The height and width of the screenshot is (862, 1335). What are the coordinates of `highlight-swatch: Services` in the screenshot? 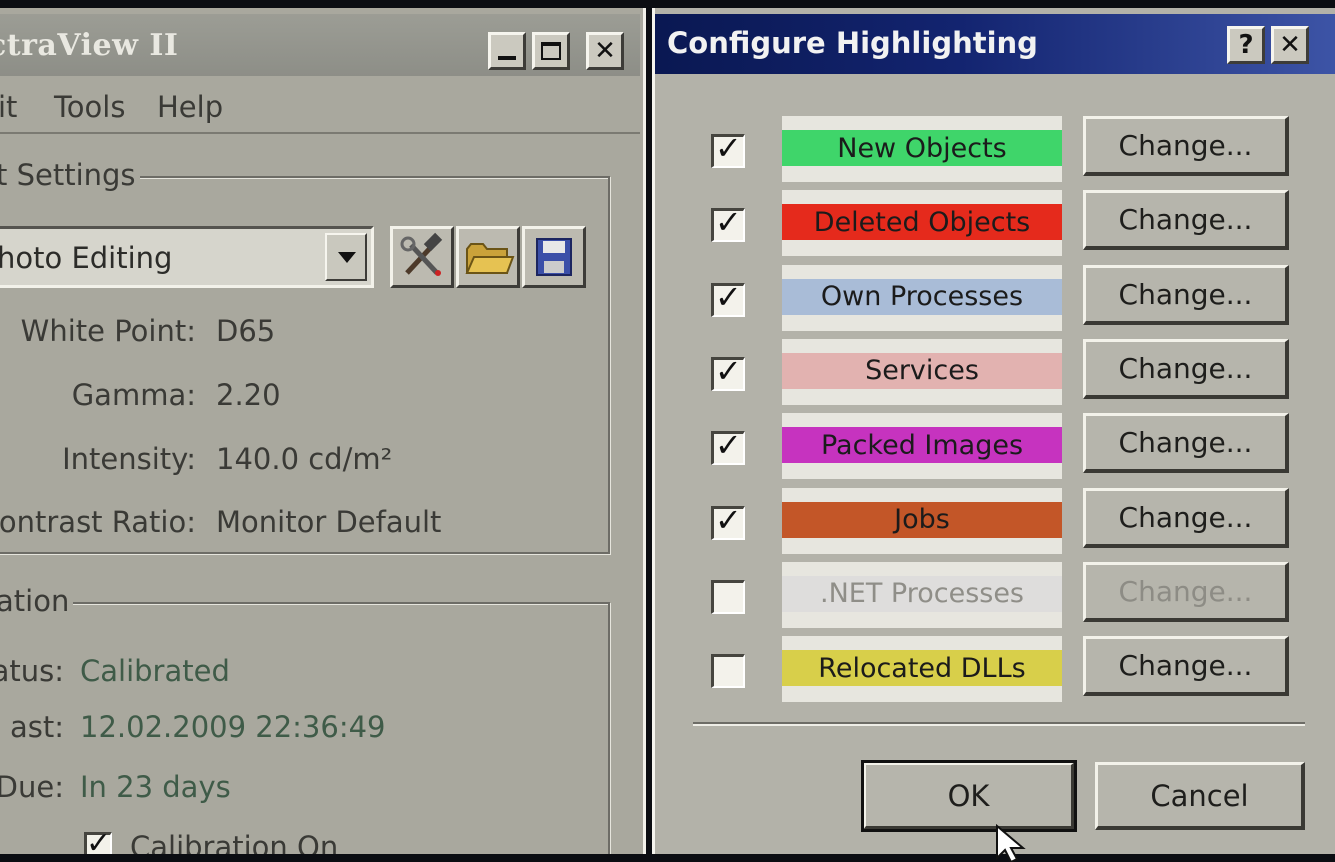 It's located at (922, 370).